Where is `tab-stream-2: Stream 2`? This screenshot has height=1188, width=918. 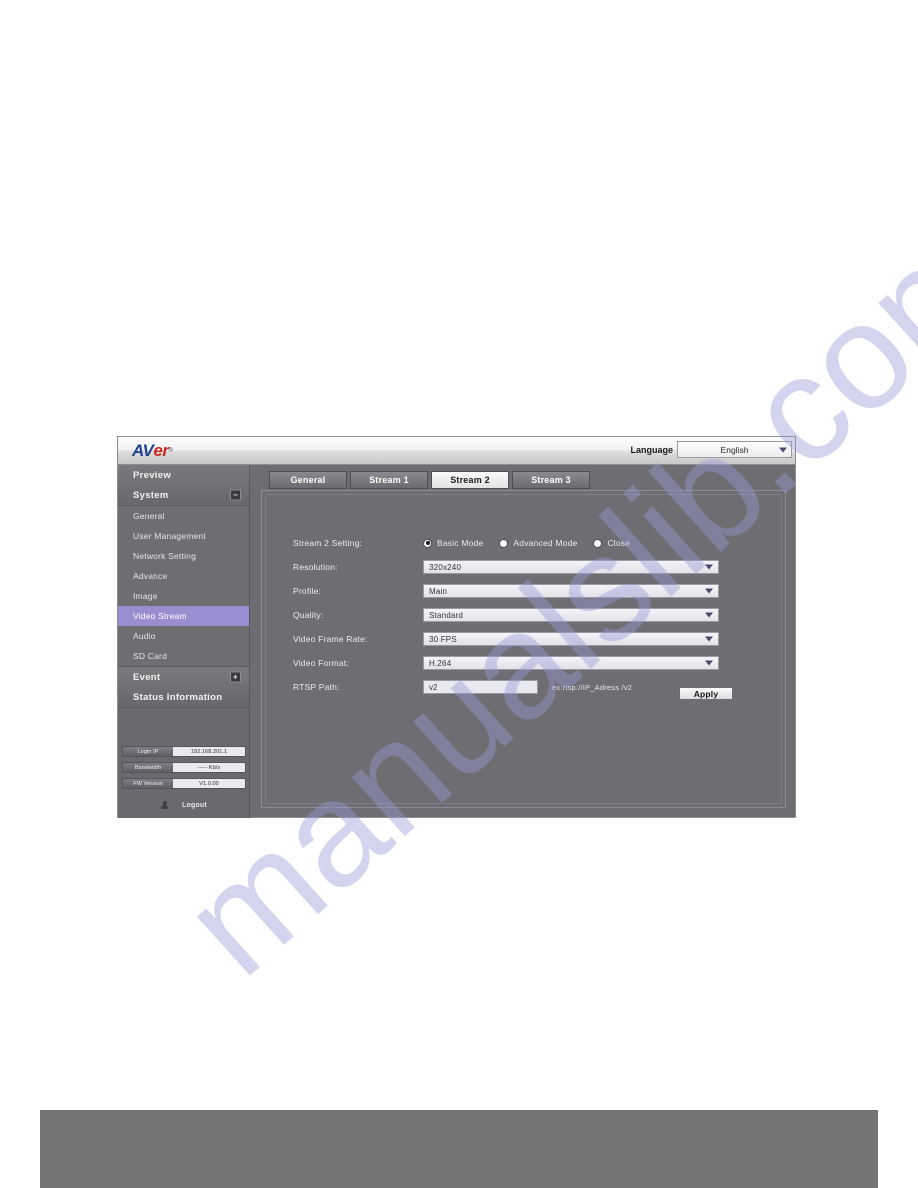 tab-stream-2: Stream 2 is located at coordinates (470, 480).